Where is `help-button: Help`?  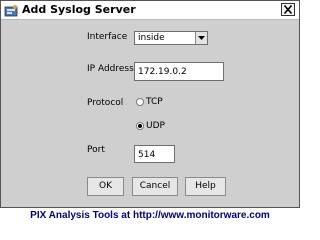
help-button: Help is located at coordinates (205, 186).